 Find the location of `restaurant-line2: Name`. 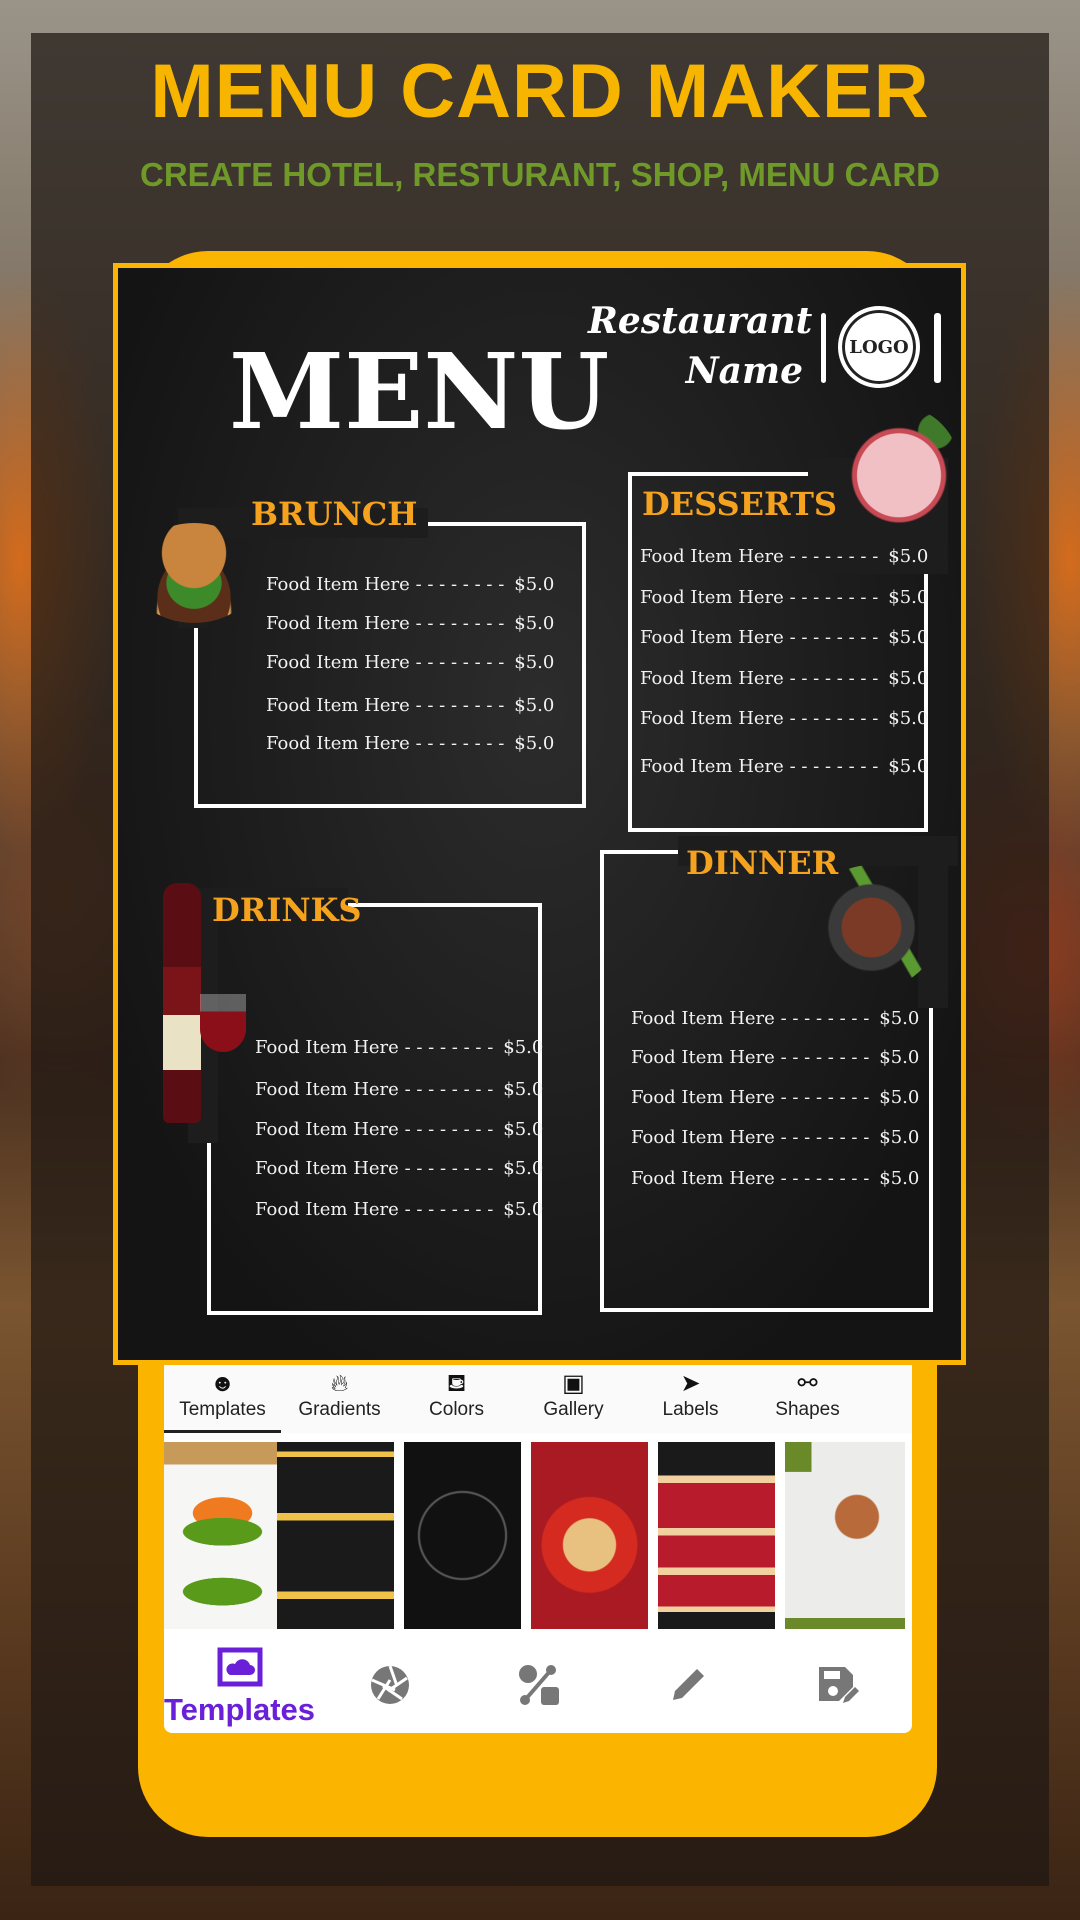

restaurant-line2: Name is located at coordinates (744, 371).